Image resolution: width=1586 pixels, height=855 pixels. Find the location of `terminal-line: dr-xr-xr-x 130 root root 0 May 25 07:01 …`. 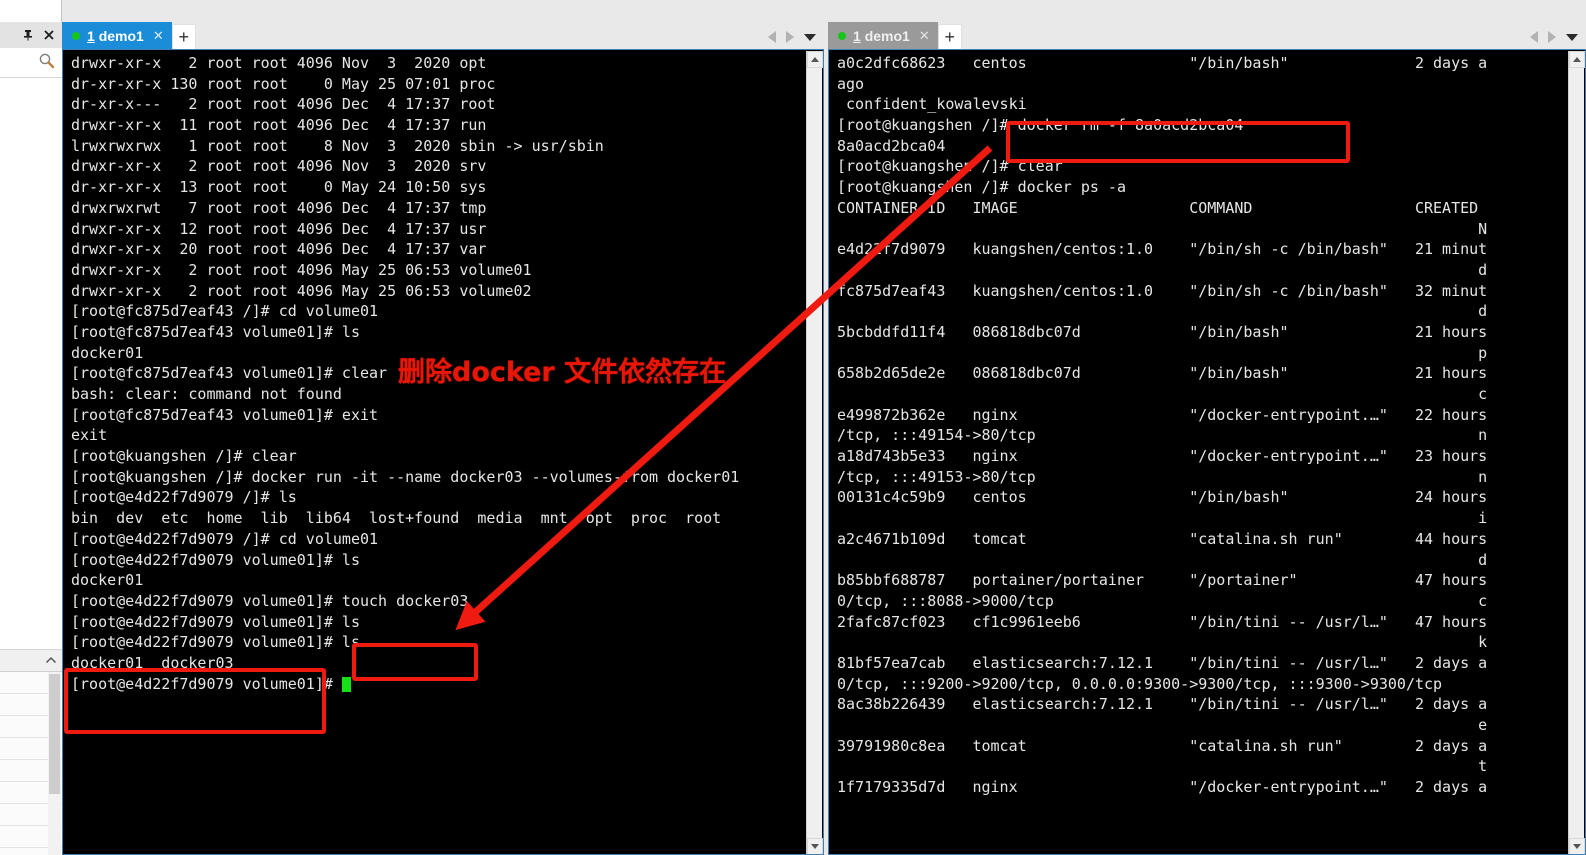

terminal-line: dr-xr-xr-x 130 root root 0 May 25 07:01 … is located at coordinates (283, 83).